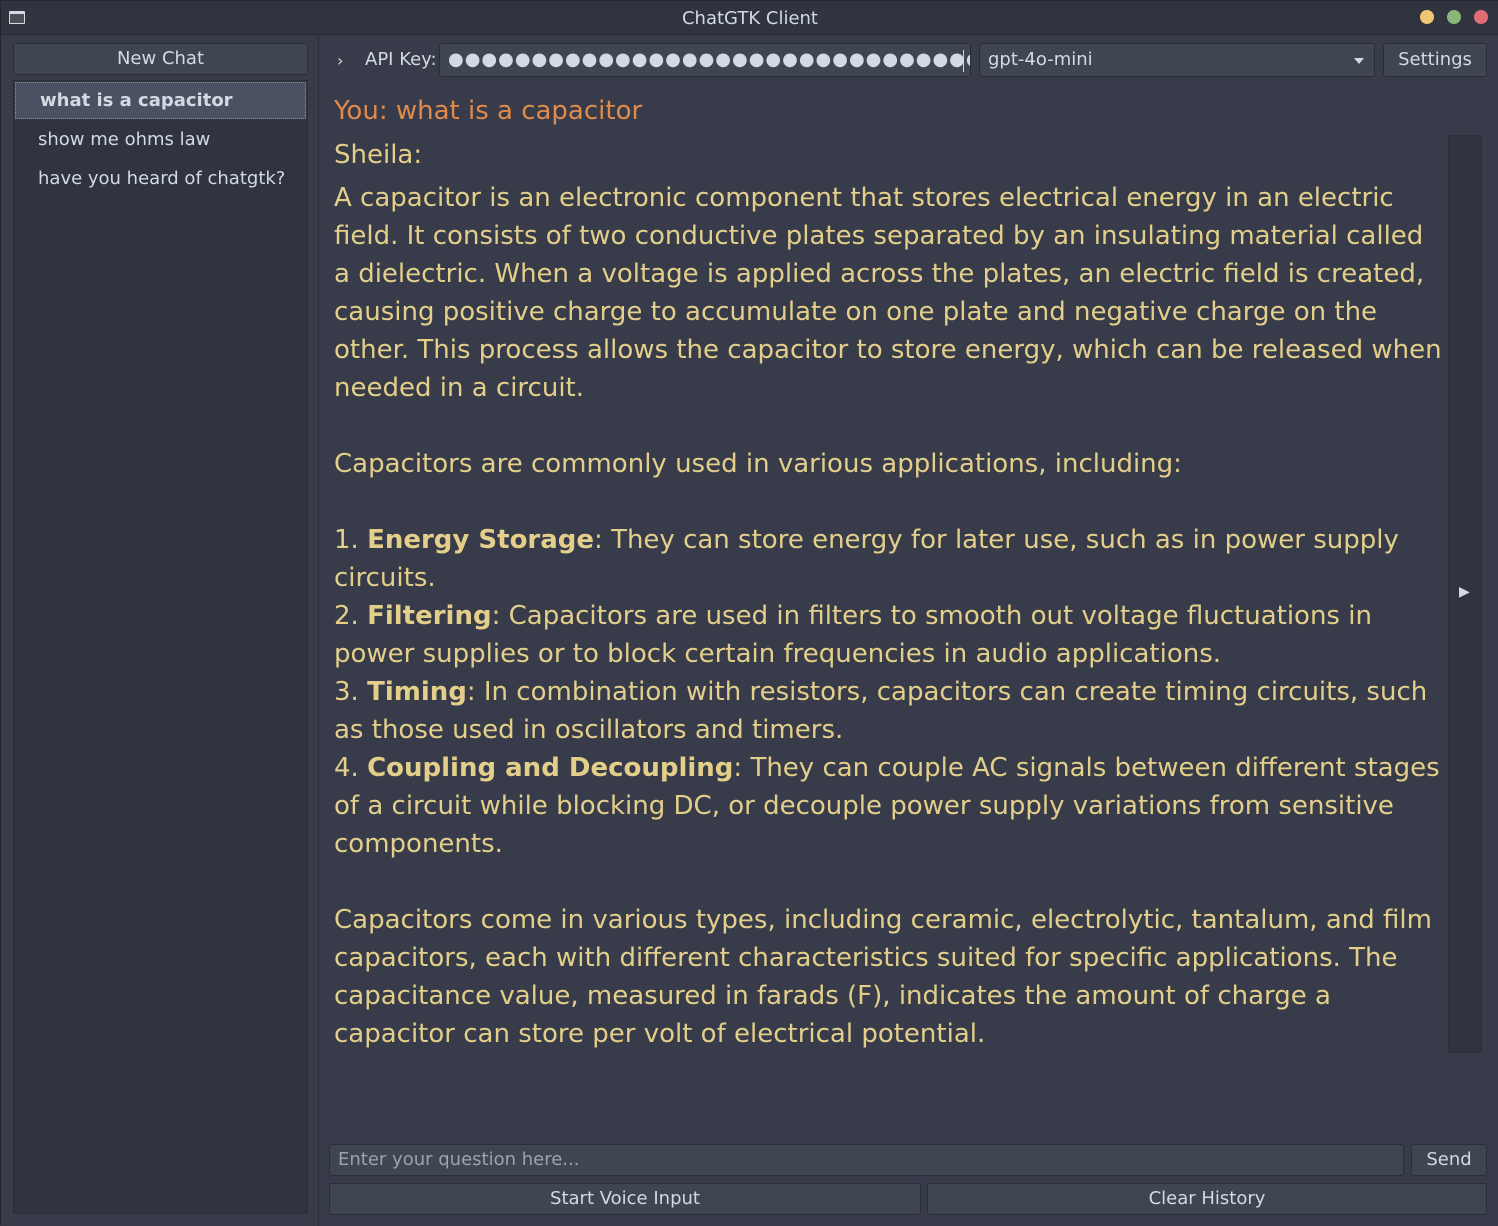 The width and height of the screenshot is (1498, 1226). I want to click on expander-chevron-icon: ›, so click(340, 60).